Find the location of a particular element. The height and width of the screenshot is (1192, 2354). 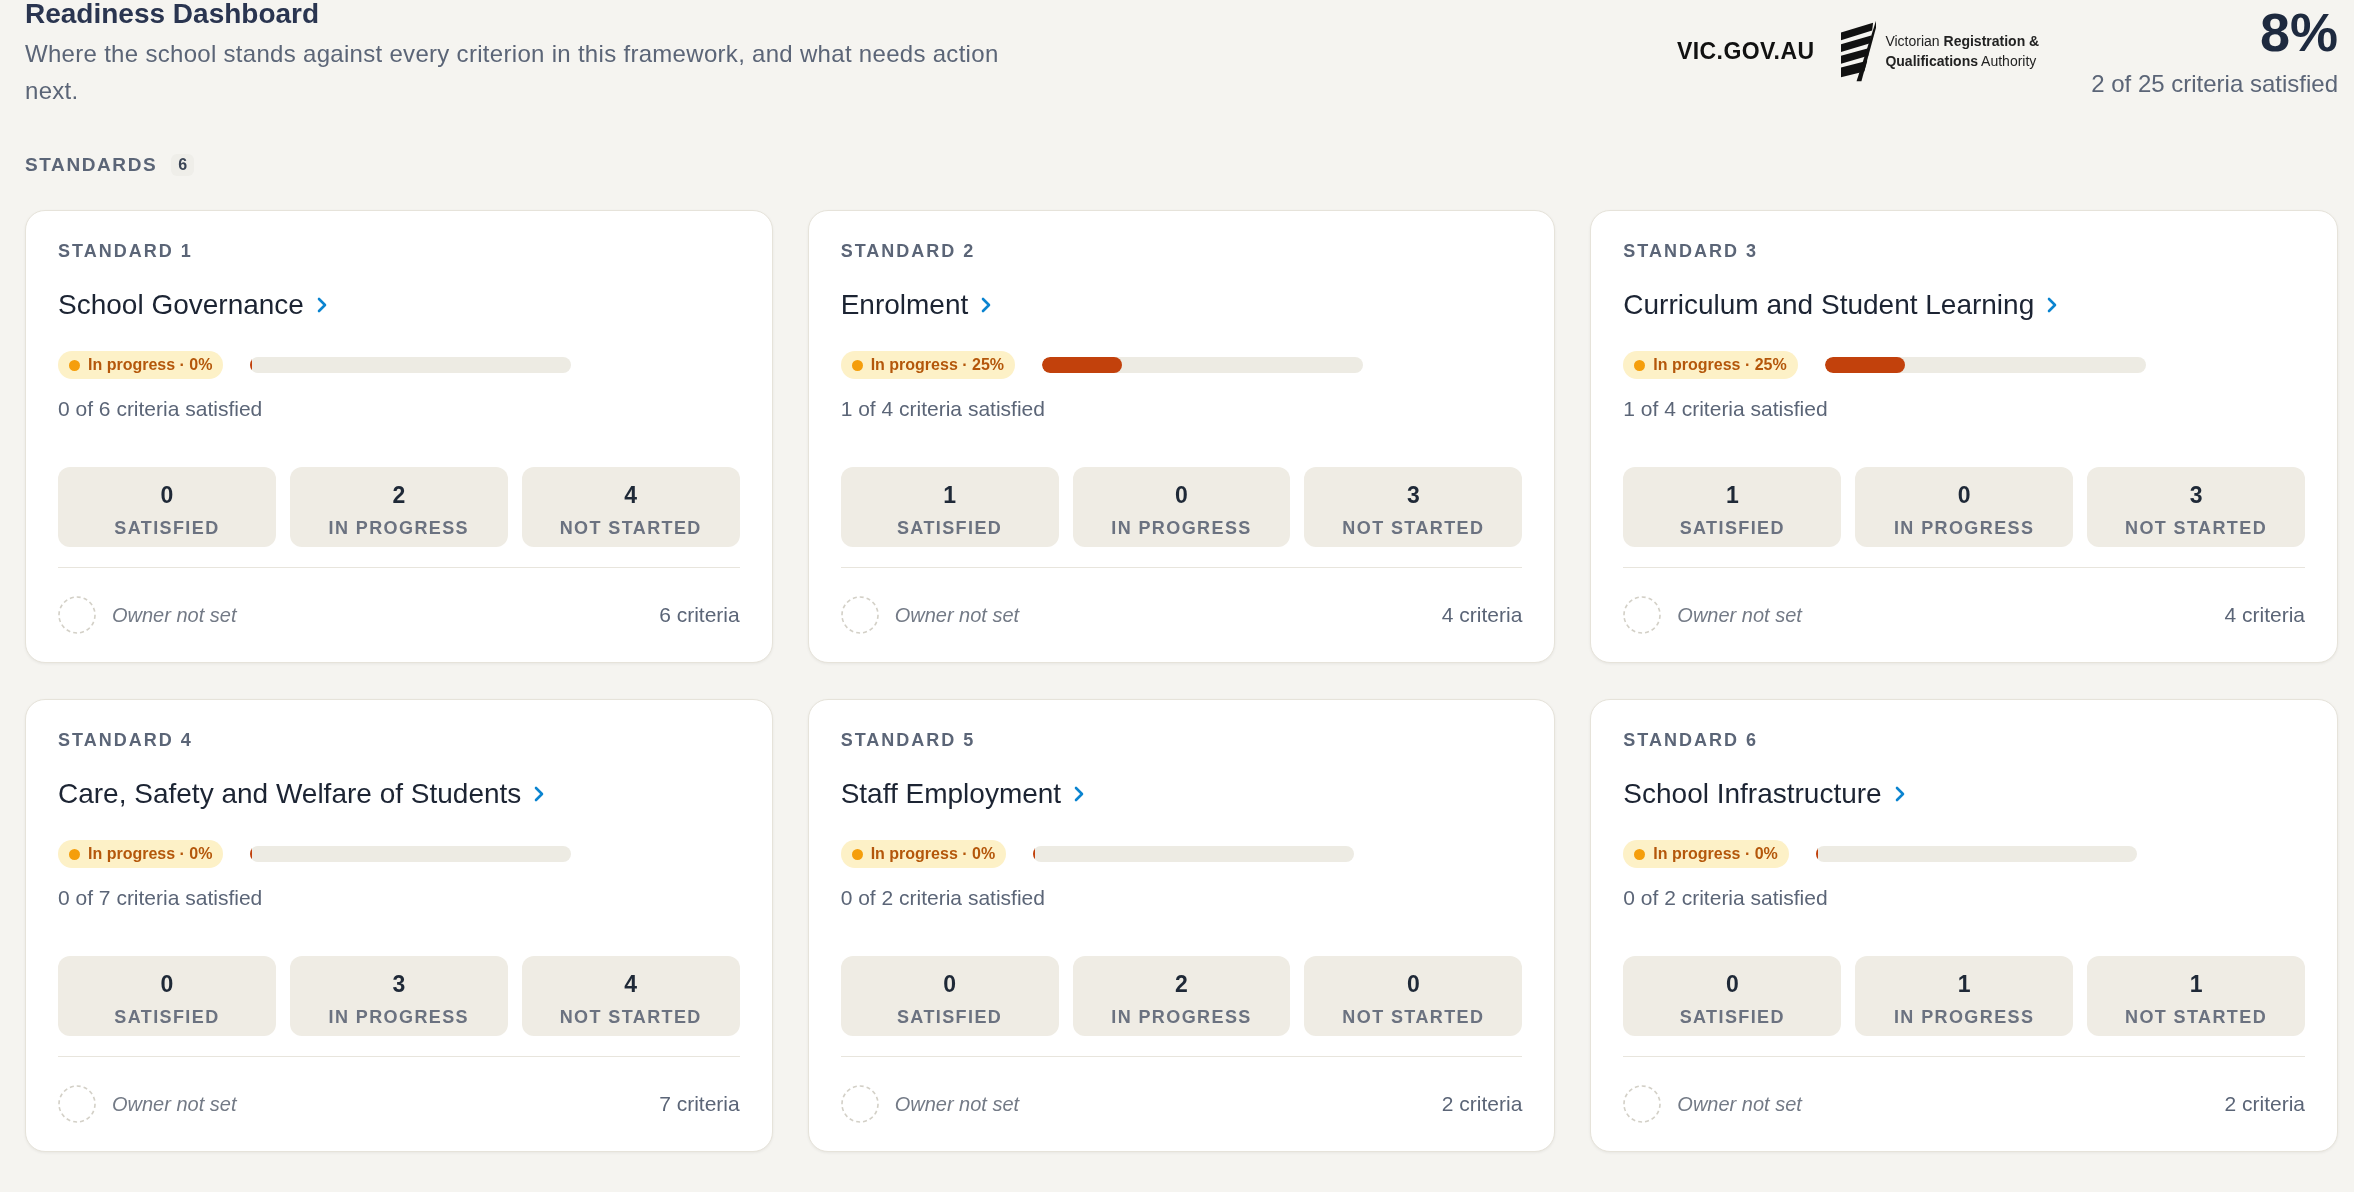

completion-percent: 8% is located at coordinates (2298, 32).